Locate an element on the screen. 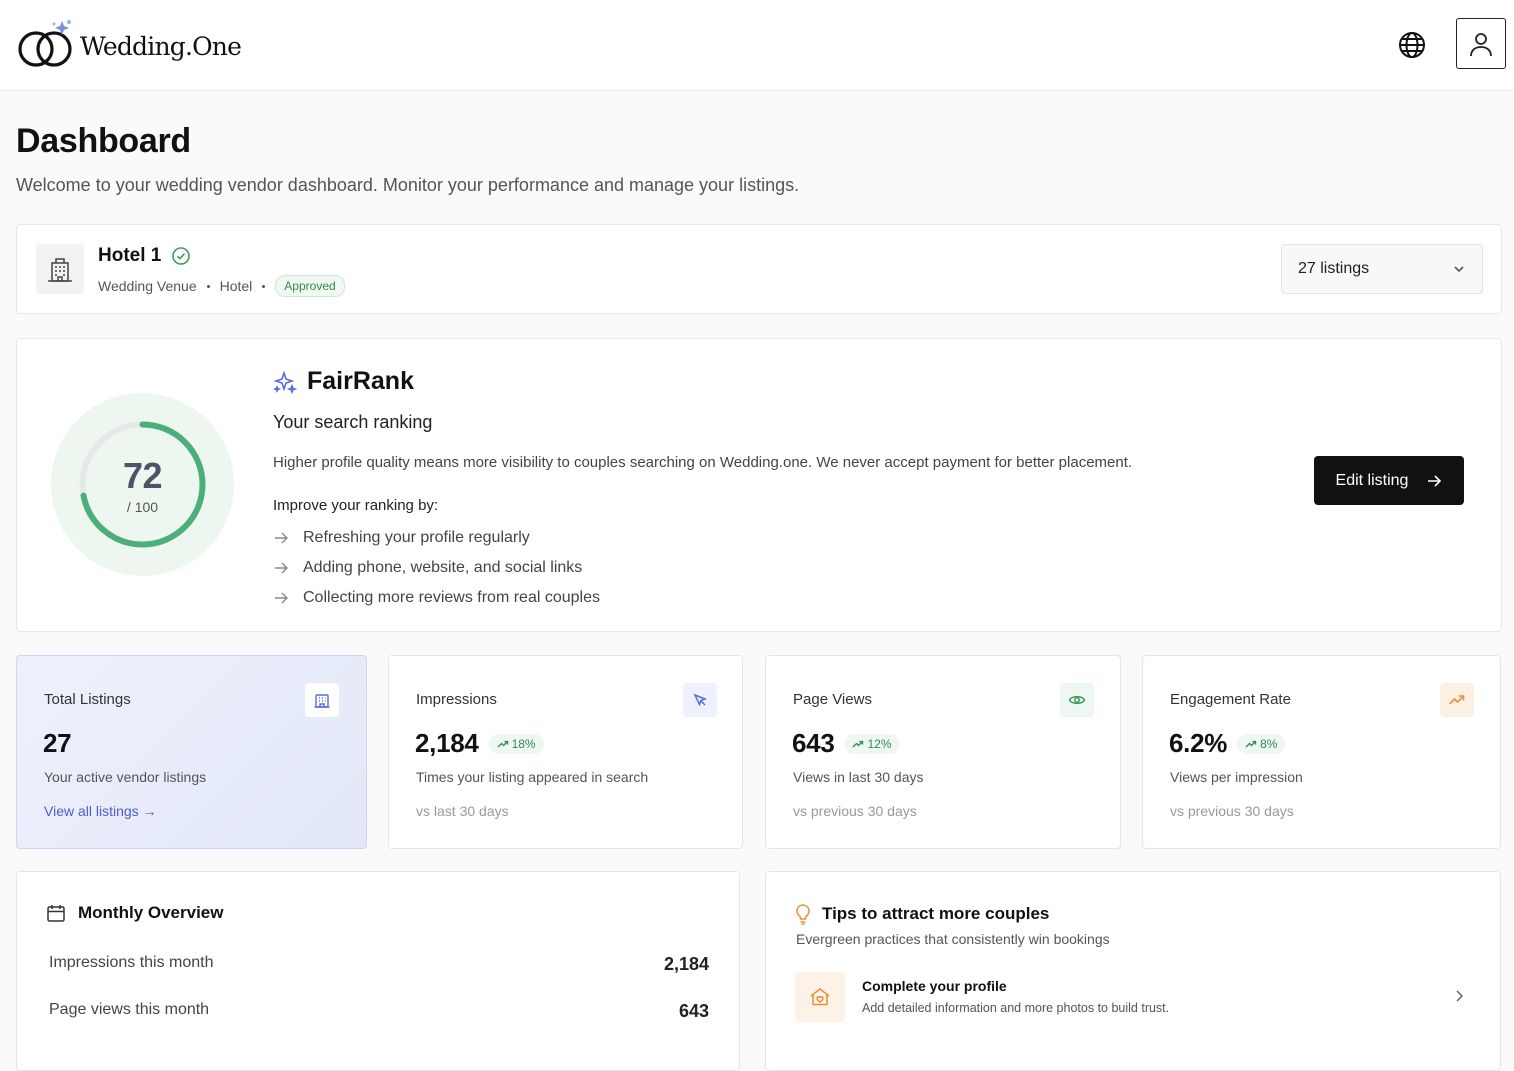 This screenshot has height=1071, width=1514. change-badge: 18% is located at coordinates (516, 743).